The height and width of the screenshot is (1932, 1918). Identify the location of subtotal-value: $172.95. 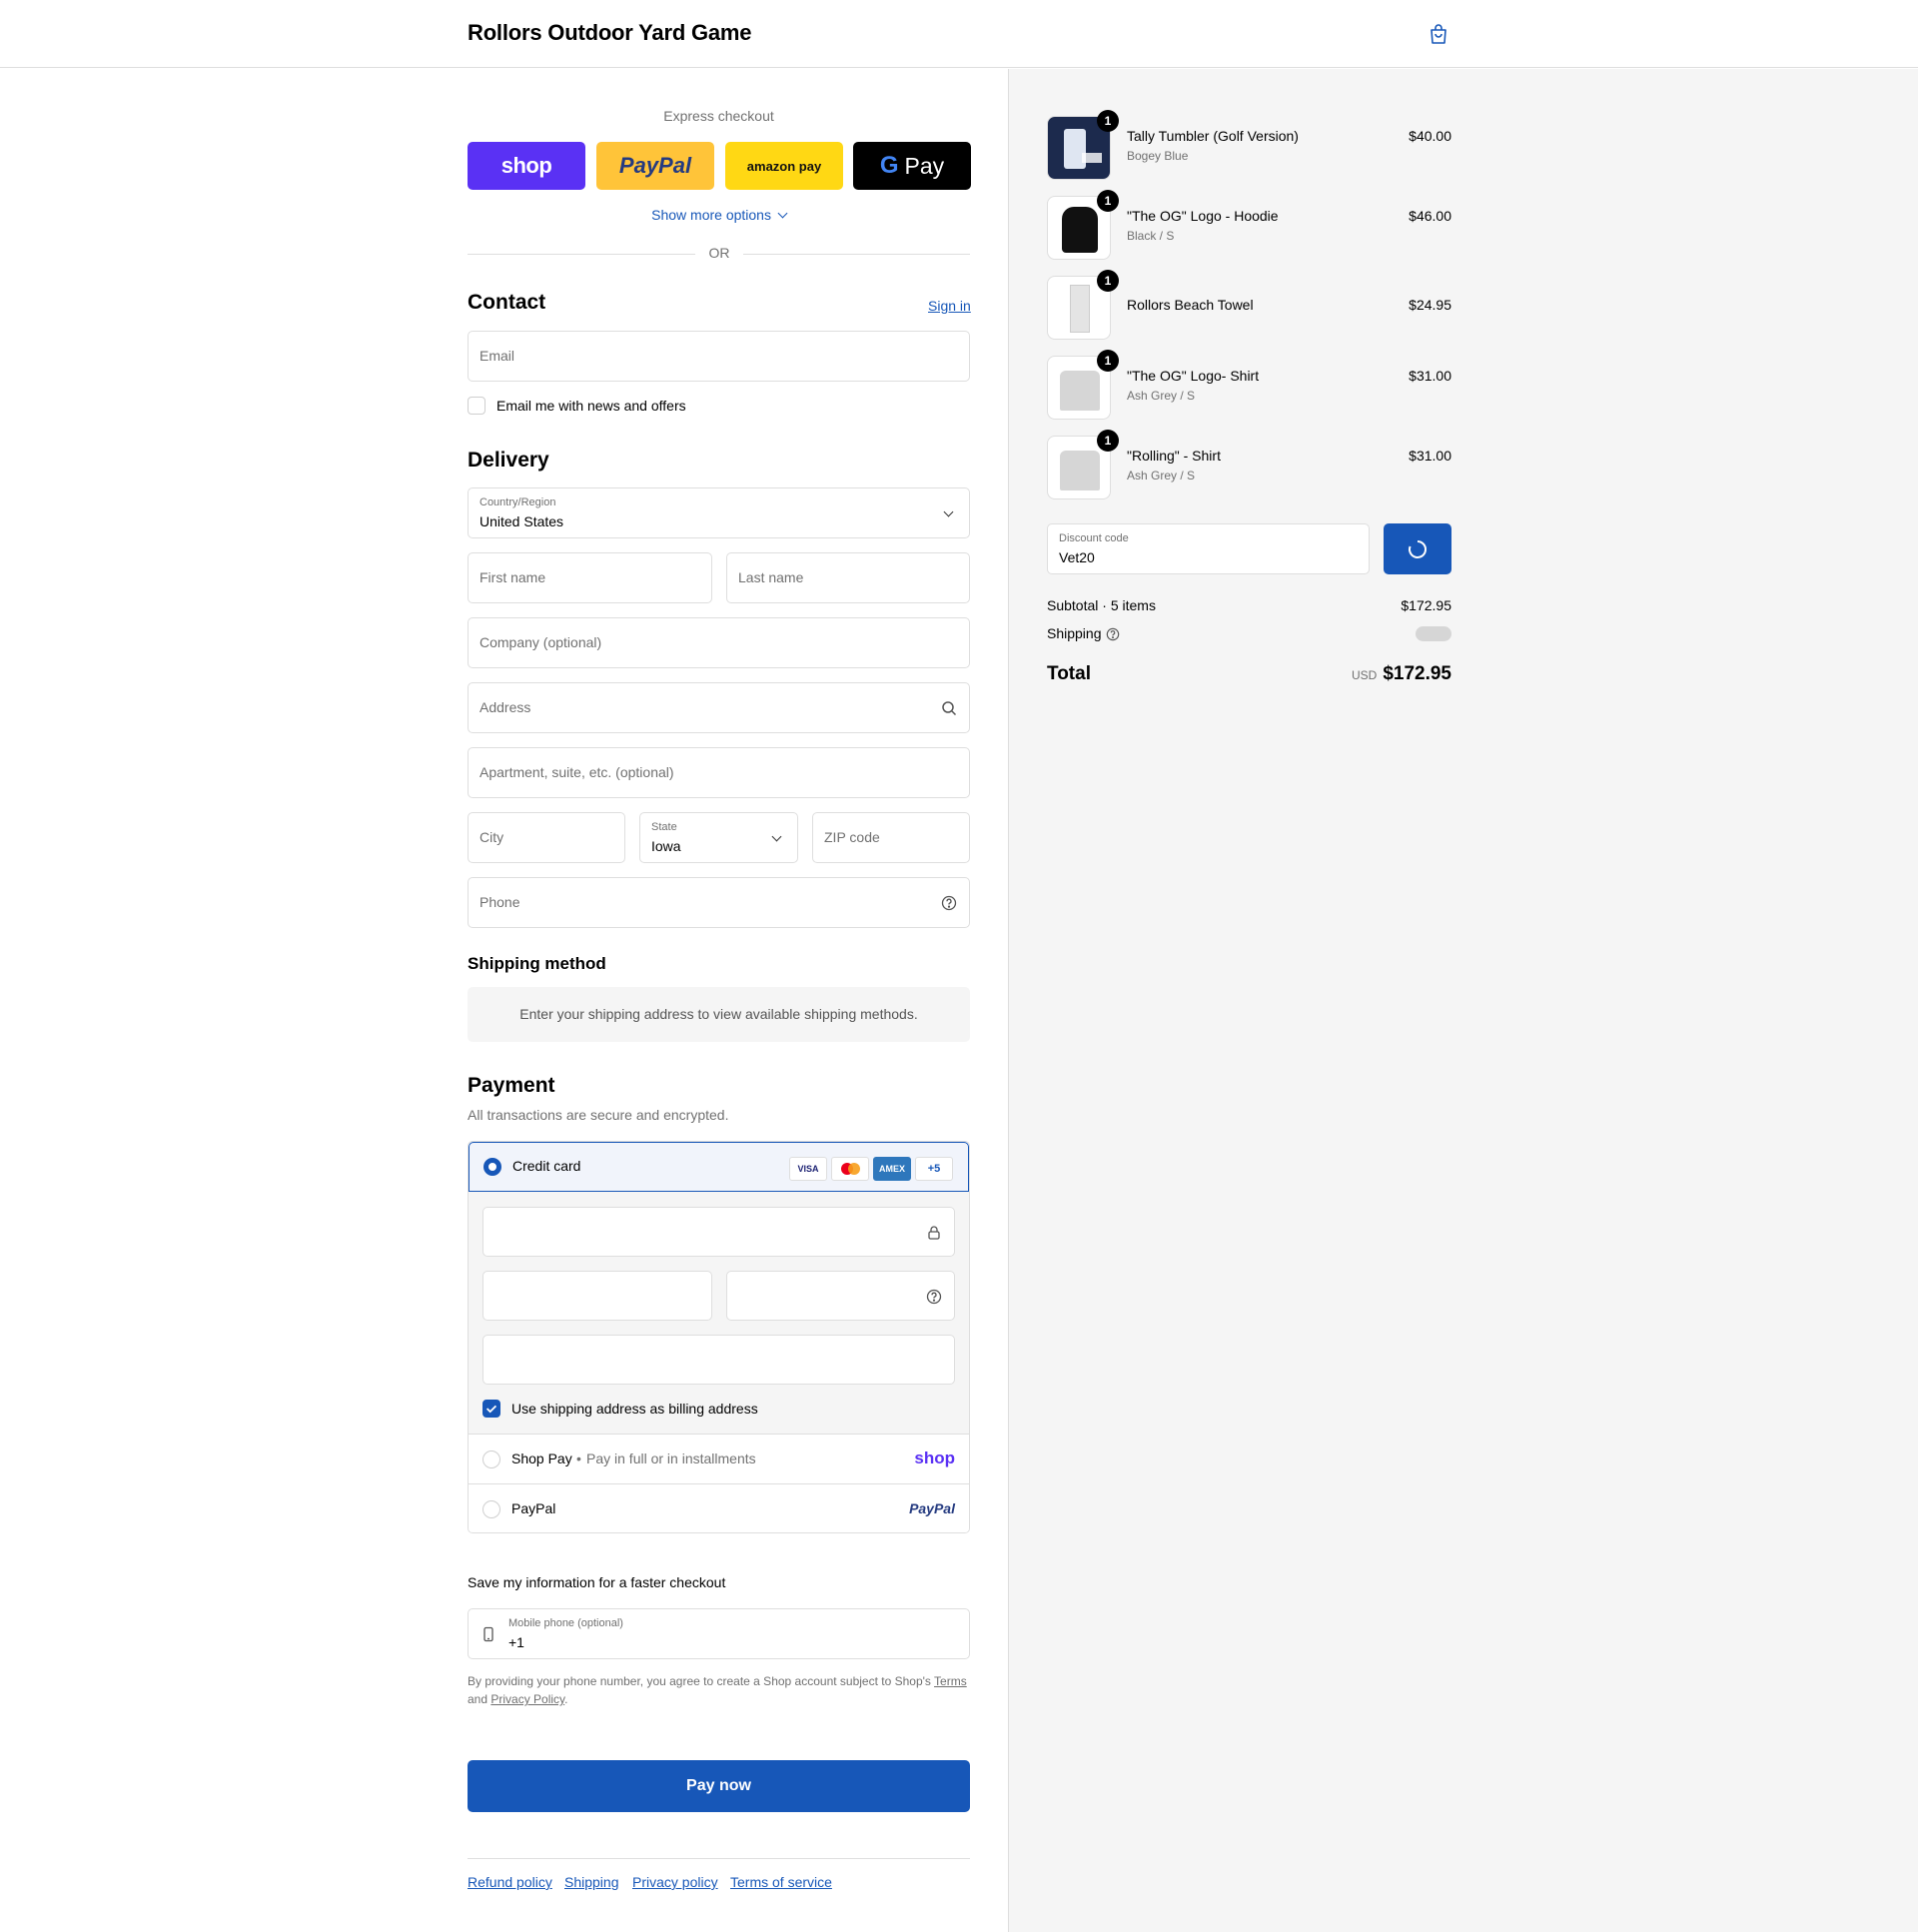
(1426, 605).